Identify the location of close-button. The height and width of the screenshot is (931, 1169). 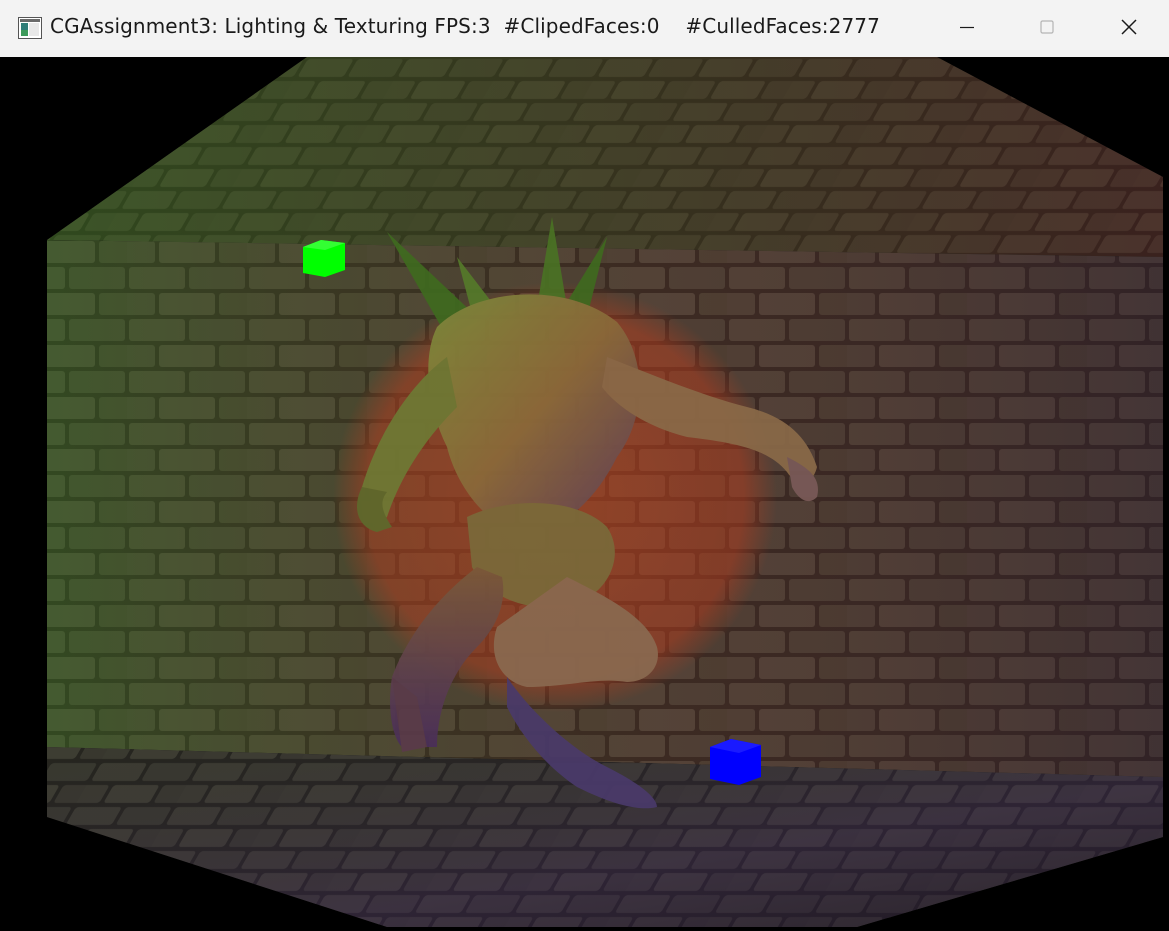
(1128, 28).